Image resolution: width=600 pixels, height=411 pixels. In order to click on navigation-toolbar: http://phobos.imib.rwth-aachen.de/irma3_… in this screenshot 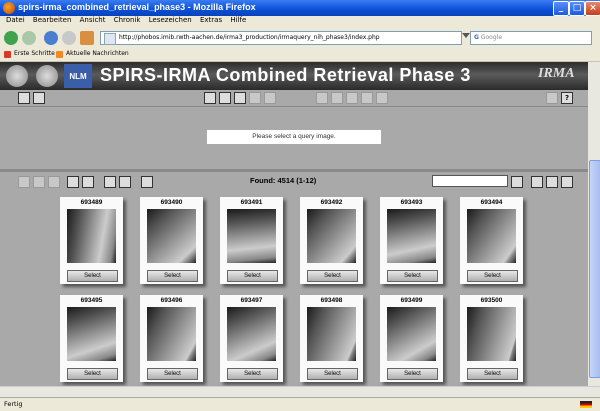, I will do `click(300, 38)`.